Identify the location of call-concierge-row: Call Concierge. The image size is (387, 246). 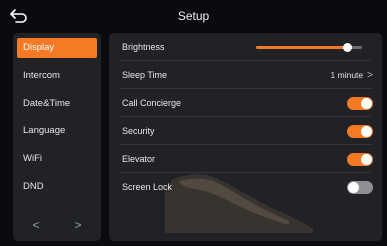
(245, 103).